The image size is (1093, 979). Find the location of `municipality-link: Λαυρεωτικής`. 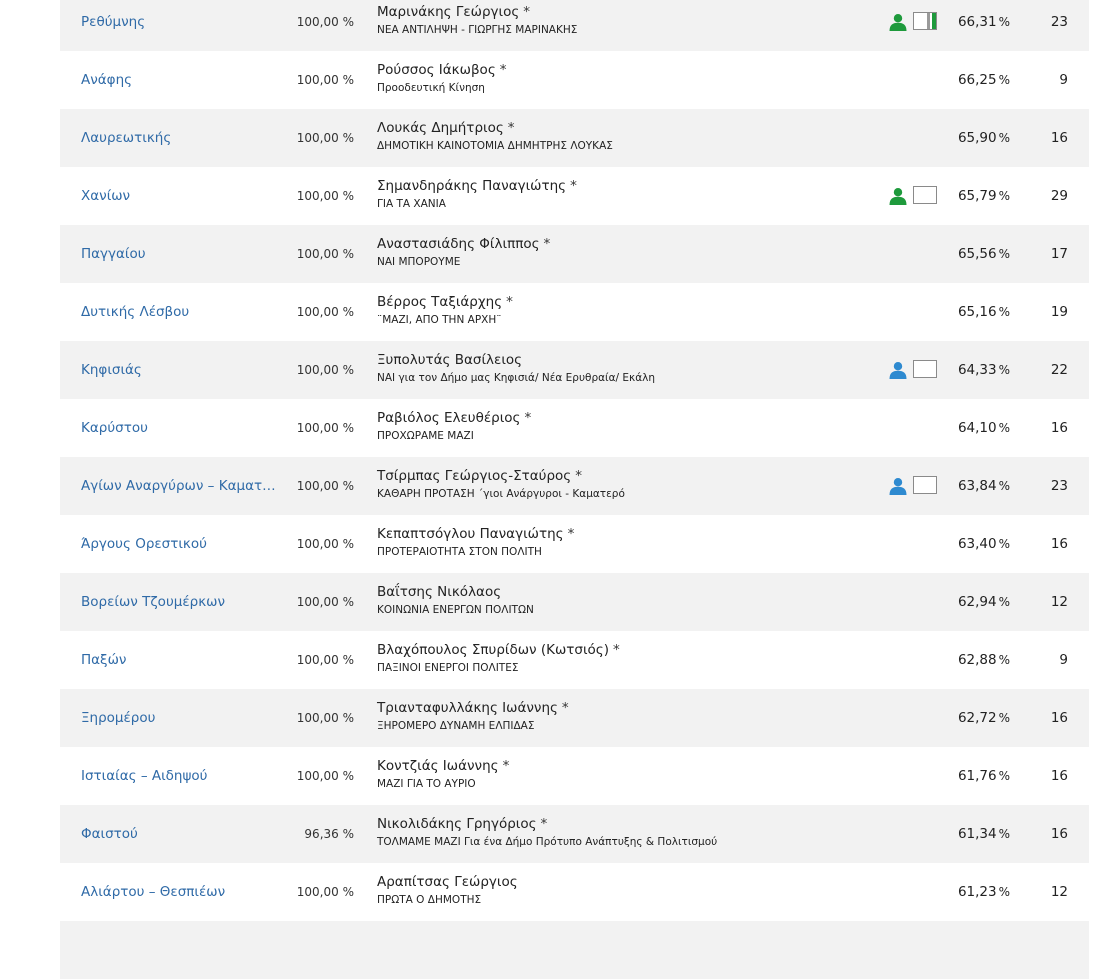

municipality-link: Λαυρεωτικής is located at coordinates (178, 138).